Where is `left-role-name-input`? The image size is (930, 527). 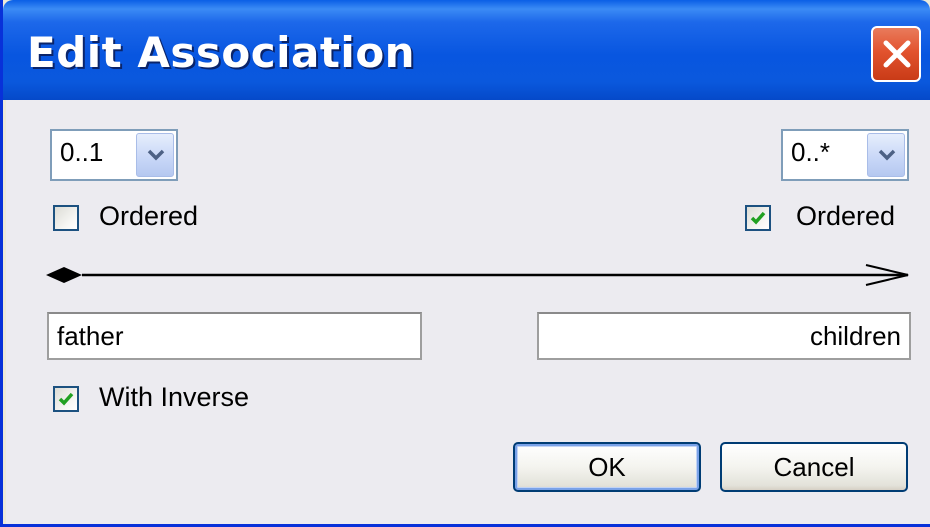 left-role-name-input is located at coordinates (234, 336).